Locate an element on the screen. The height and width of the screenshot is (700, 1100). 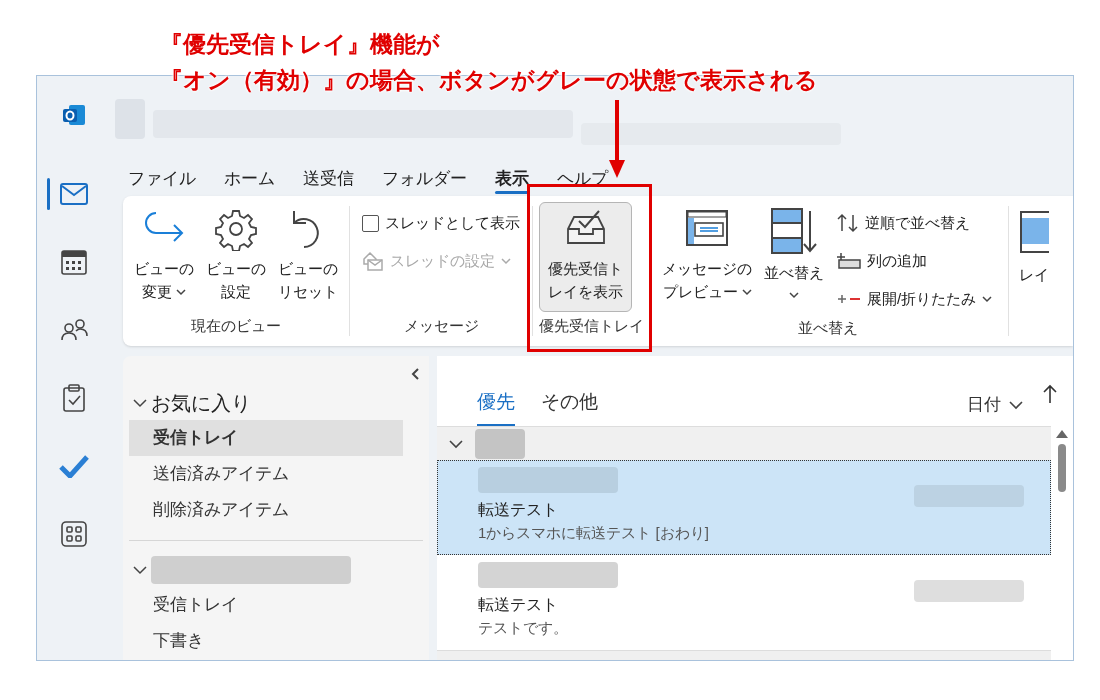
calendar-icon is located at coordinates (74, 262).